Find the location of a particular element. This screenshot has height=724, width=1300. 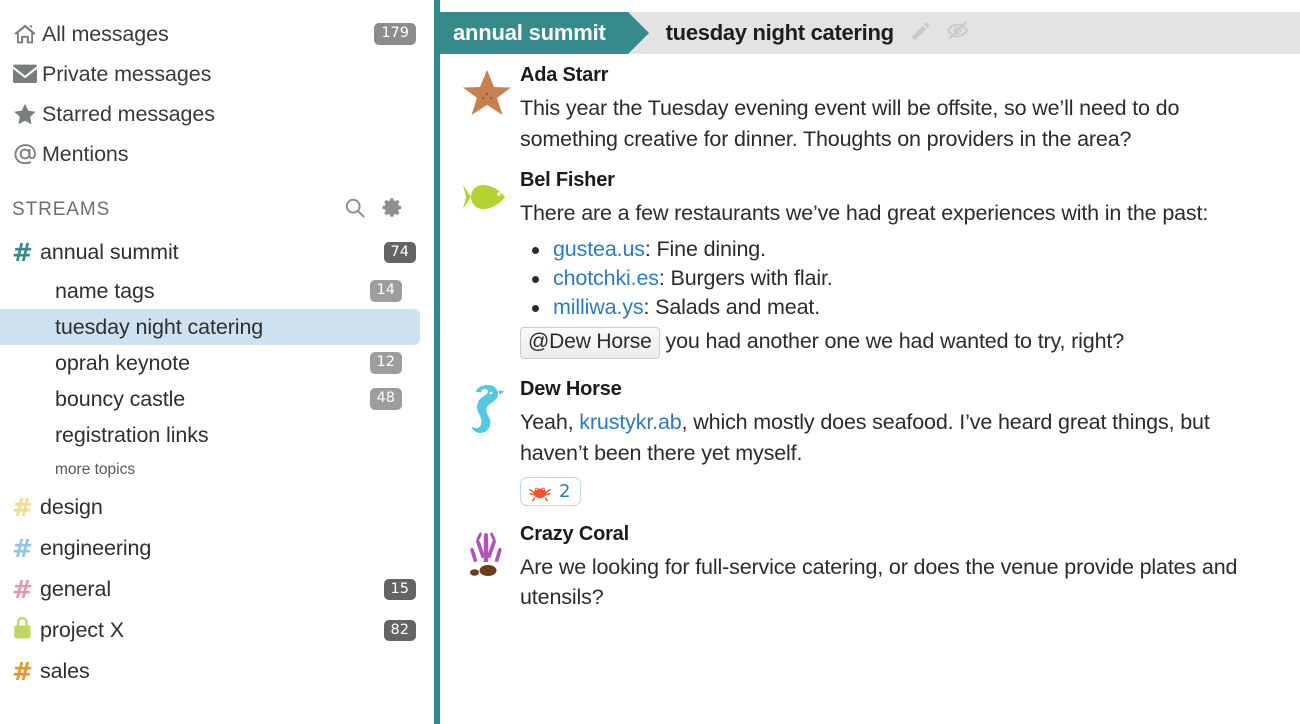

stream-name: project X is located at coordinates (82, 630).